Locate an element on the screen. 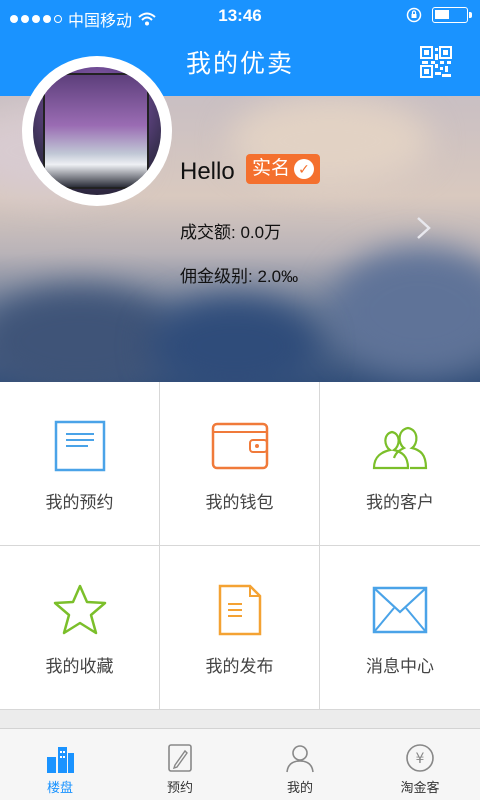 The image size is (480, 800). avatar-photo is located at coordinates (96, 131).